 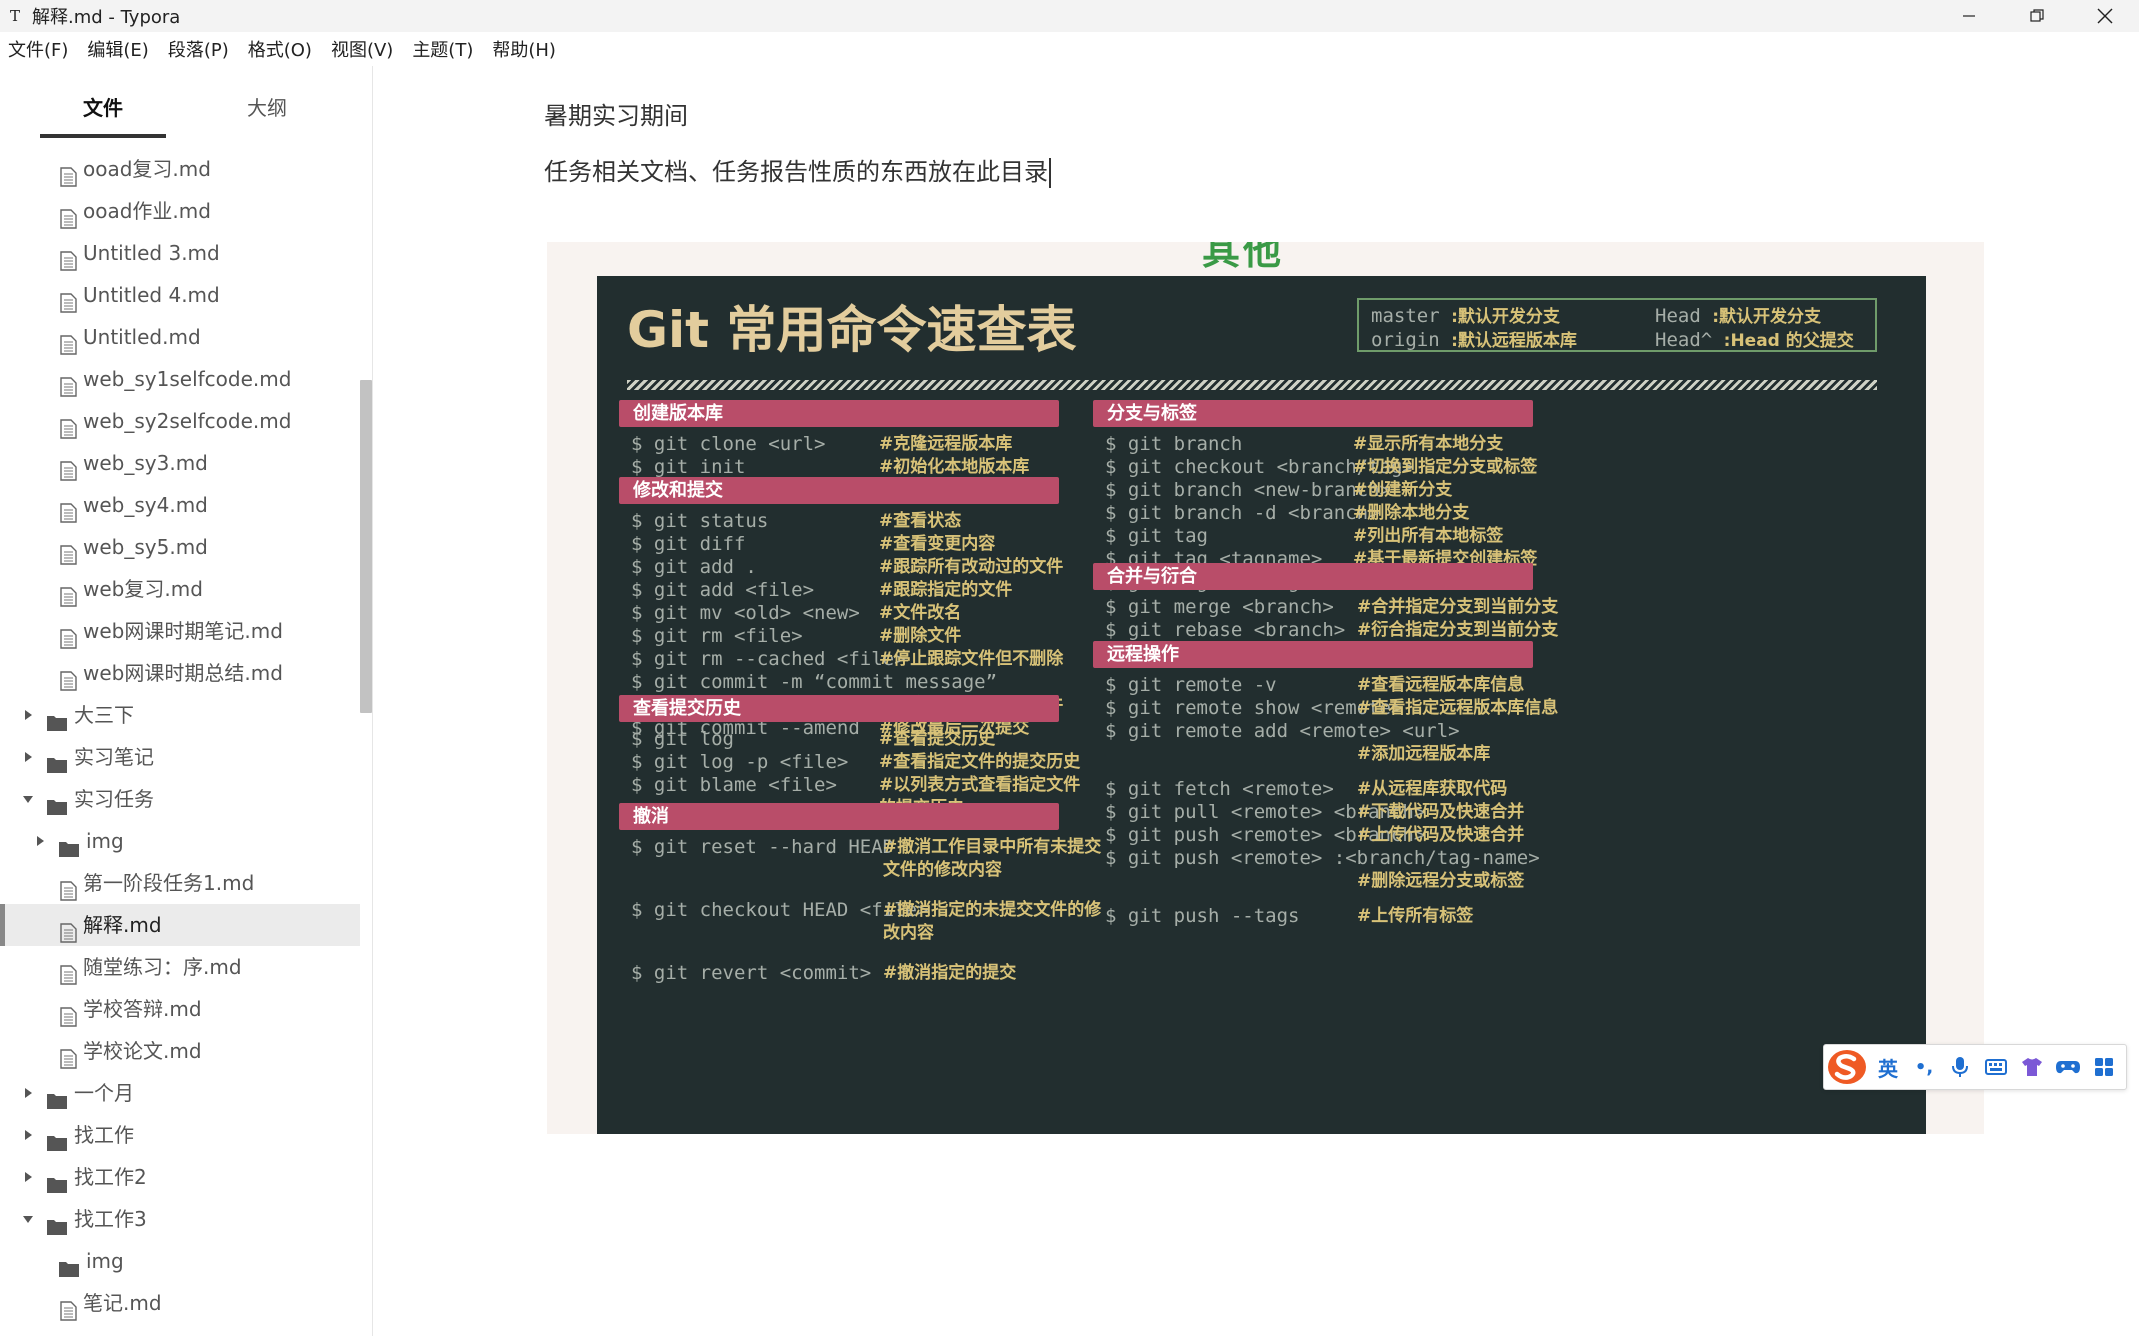 What do you see at coordinates (1847, 1067) in the screenshot?
I see `sogou-logo-icon` at bounding box center [1847, 1067].